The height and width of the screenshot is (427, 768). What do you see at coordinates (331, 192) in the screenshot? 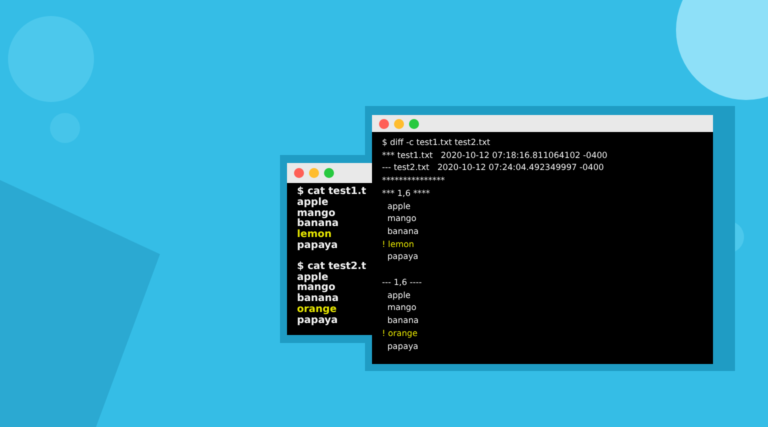
I see `terminal-line: $ cat test1.t` at bounding box center [331, 192].